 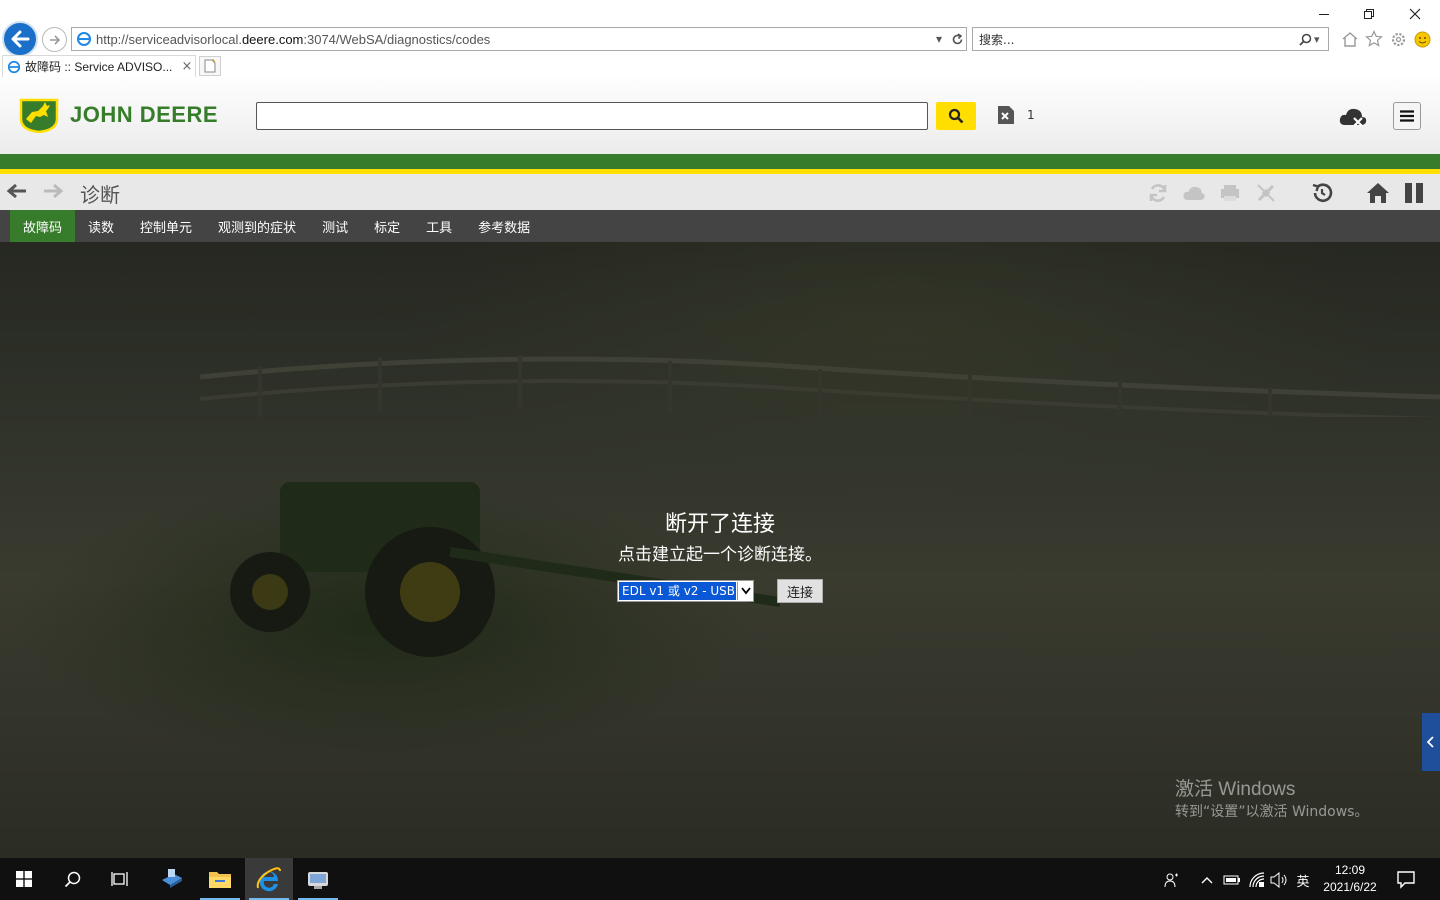 I want to click on diagnostics-toolbar: 诊断, so click(x=720, y=192).